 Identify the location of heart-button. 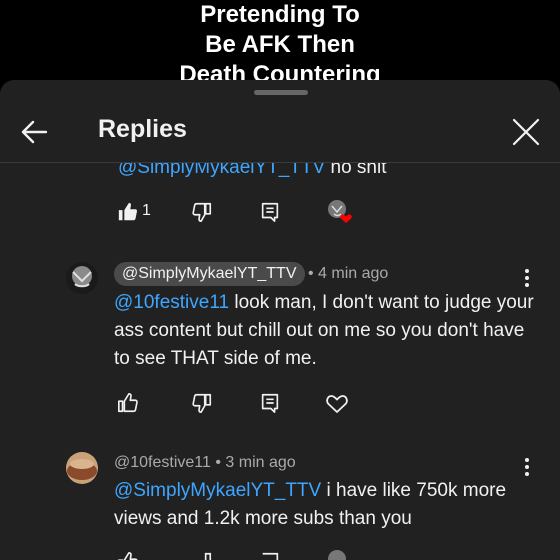
(337, 403).